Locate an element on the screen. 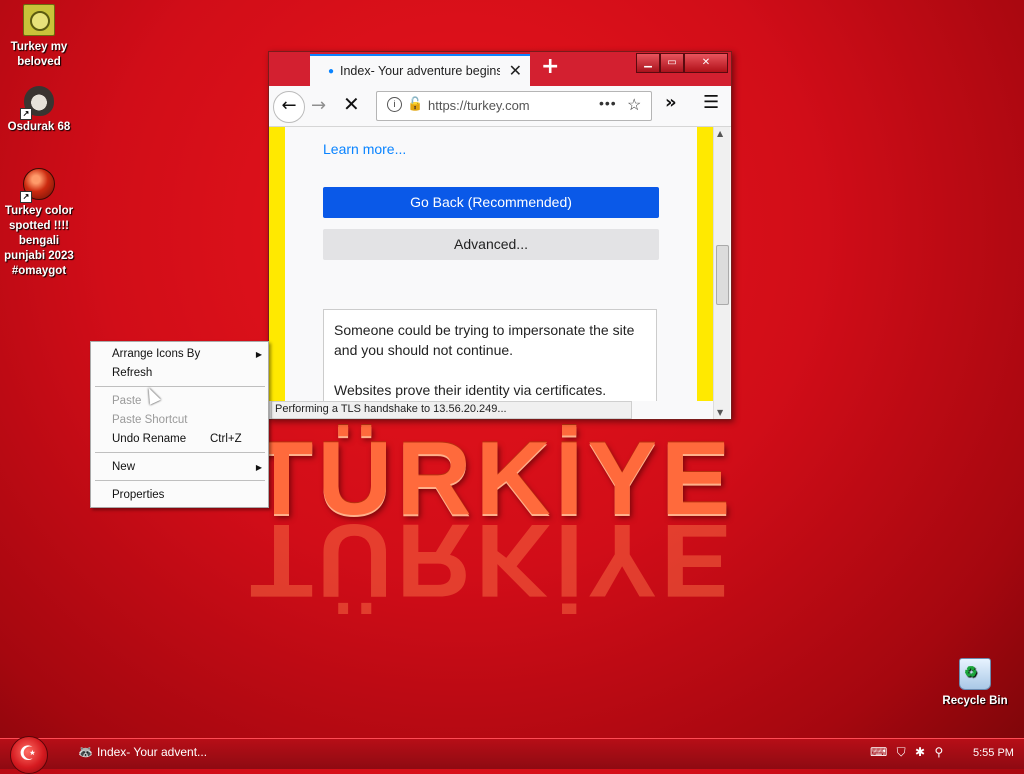  browser-tab: ● Index- Your adventure begins h ✕ is located at coordinates (420, 70).